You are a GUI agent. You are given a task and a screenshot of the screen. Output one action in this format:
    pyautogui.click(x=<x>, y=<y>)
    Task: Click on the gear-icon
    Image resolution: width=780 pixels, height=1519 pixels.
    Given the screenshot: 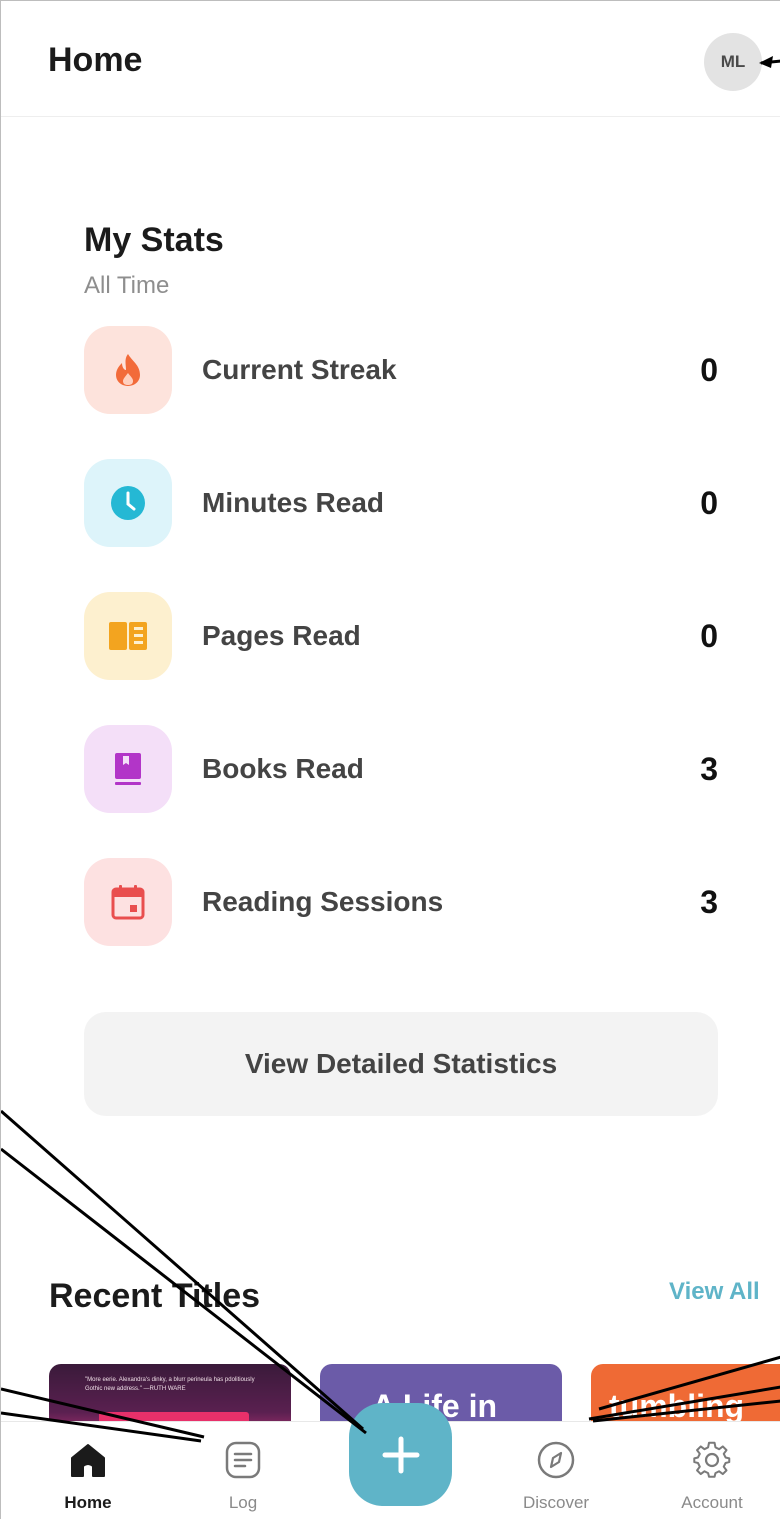 What is the action you would take?
    pyautogui.click(x=712, y=1459)
    